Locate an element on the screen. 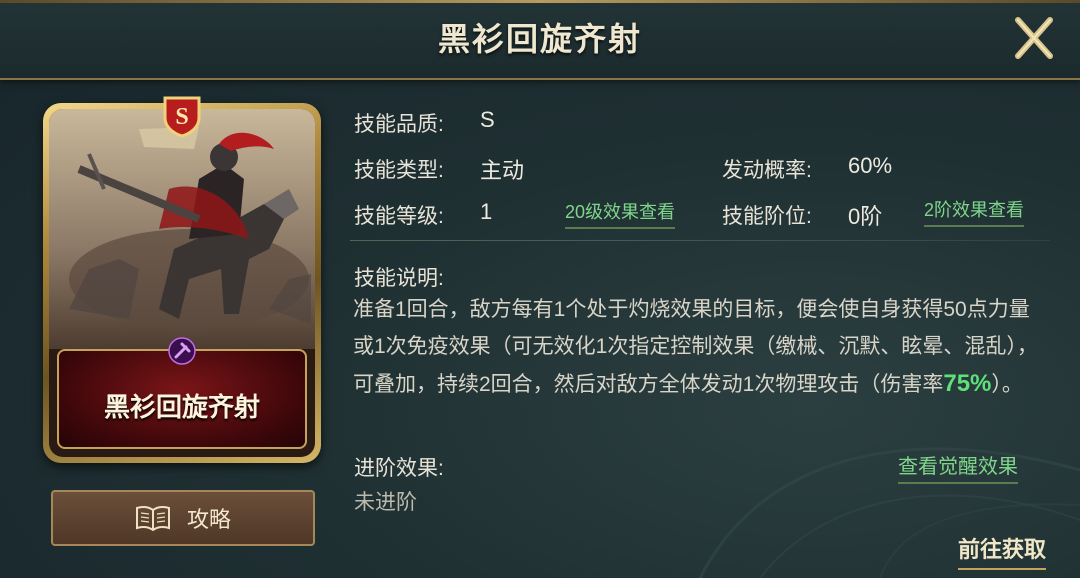  dialog-title: 黑衫回旋齐射 is located at coordinates (539, 39).